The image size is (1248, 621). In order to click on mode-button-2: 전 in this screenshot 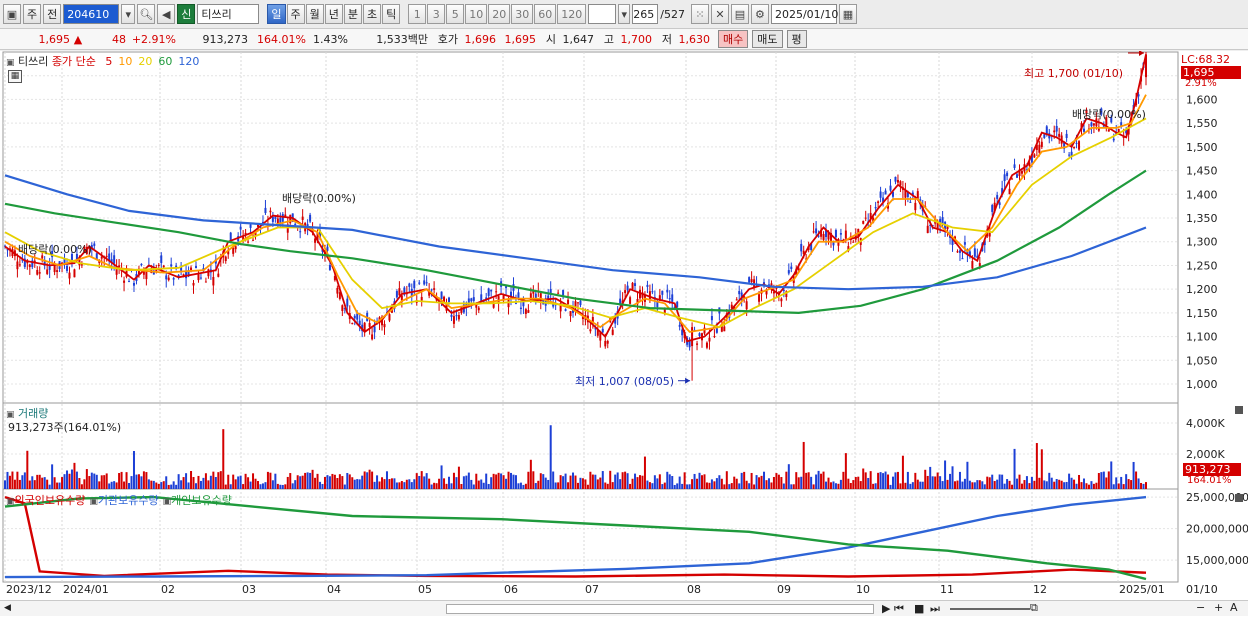, I will do `click(52, 14)`.